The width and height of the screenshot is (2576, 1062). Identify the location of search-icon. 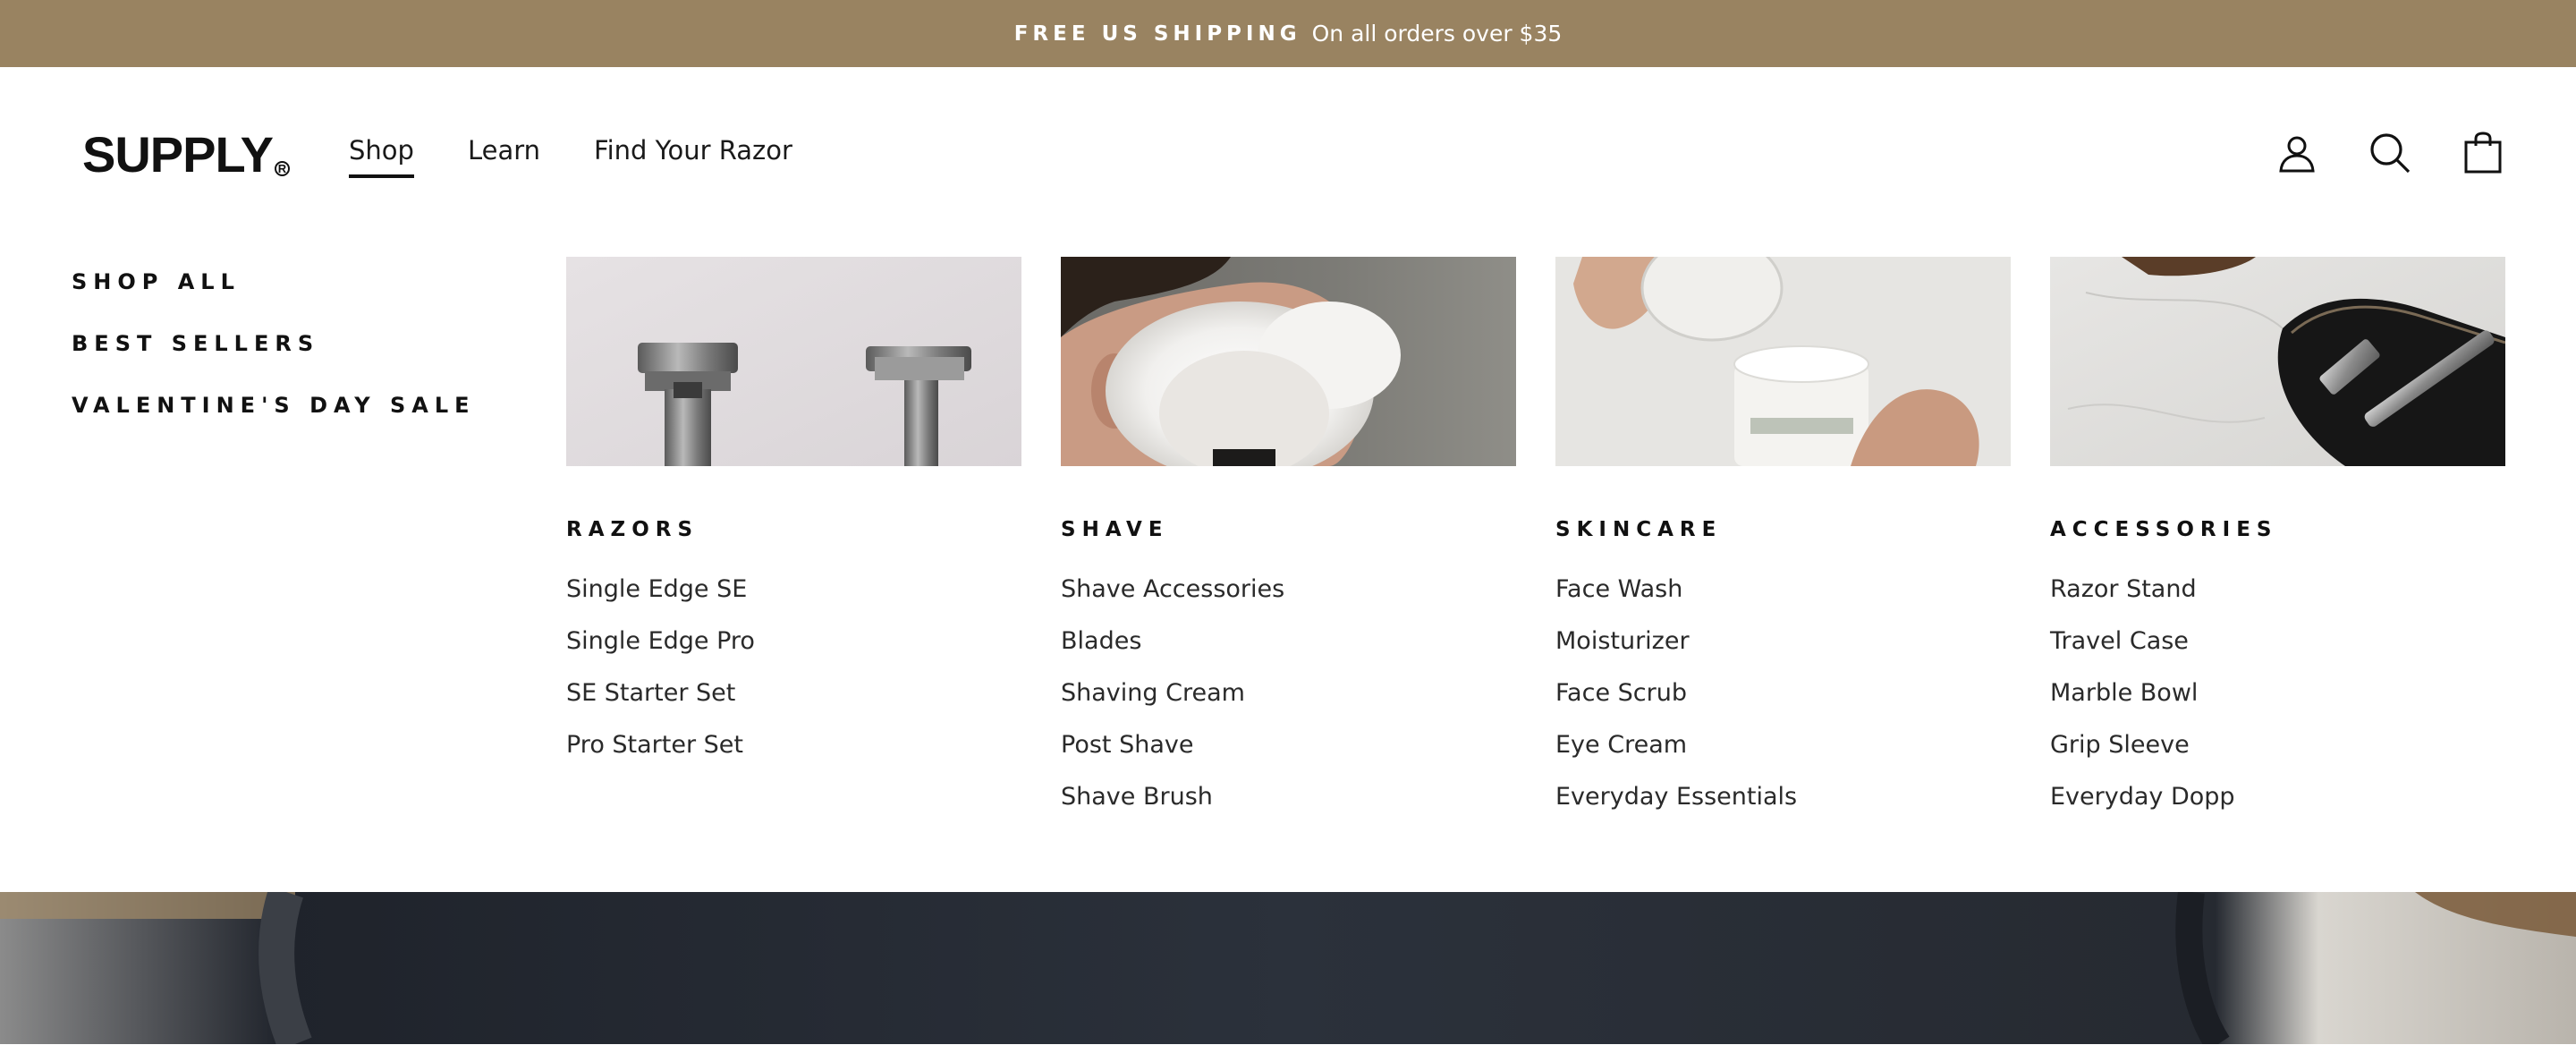
(2389, 153).